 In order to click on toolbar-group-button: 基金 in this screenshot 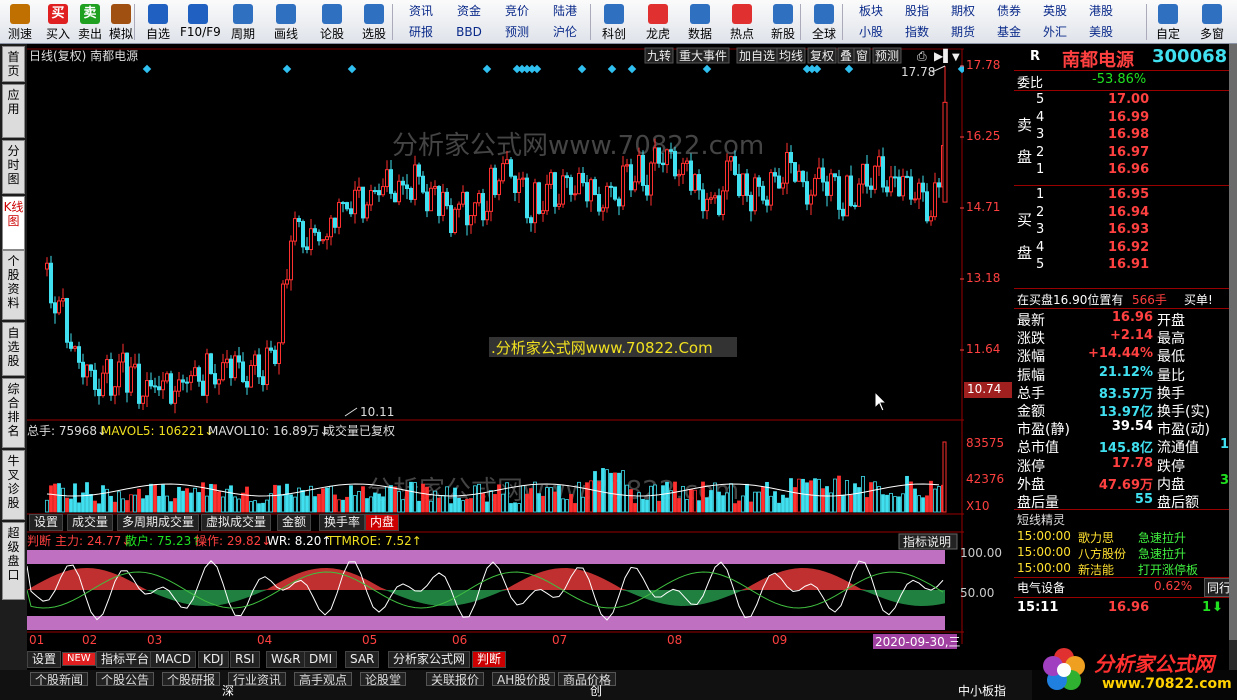, I will do `click(1009, 32)`.